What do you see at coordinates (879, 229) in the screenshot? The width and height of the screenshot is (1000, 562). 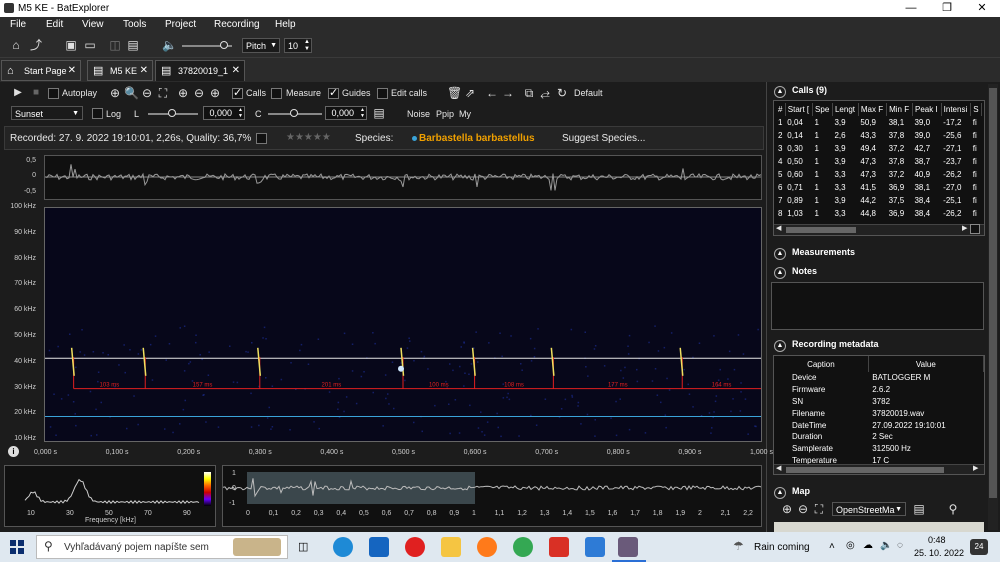 I see `calls-hscrollbar: ◀ ▶` at bounding box center [879, 229].